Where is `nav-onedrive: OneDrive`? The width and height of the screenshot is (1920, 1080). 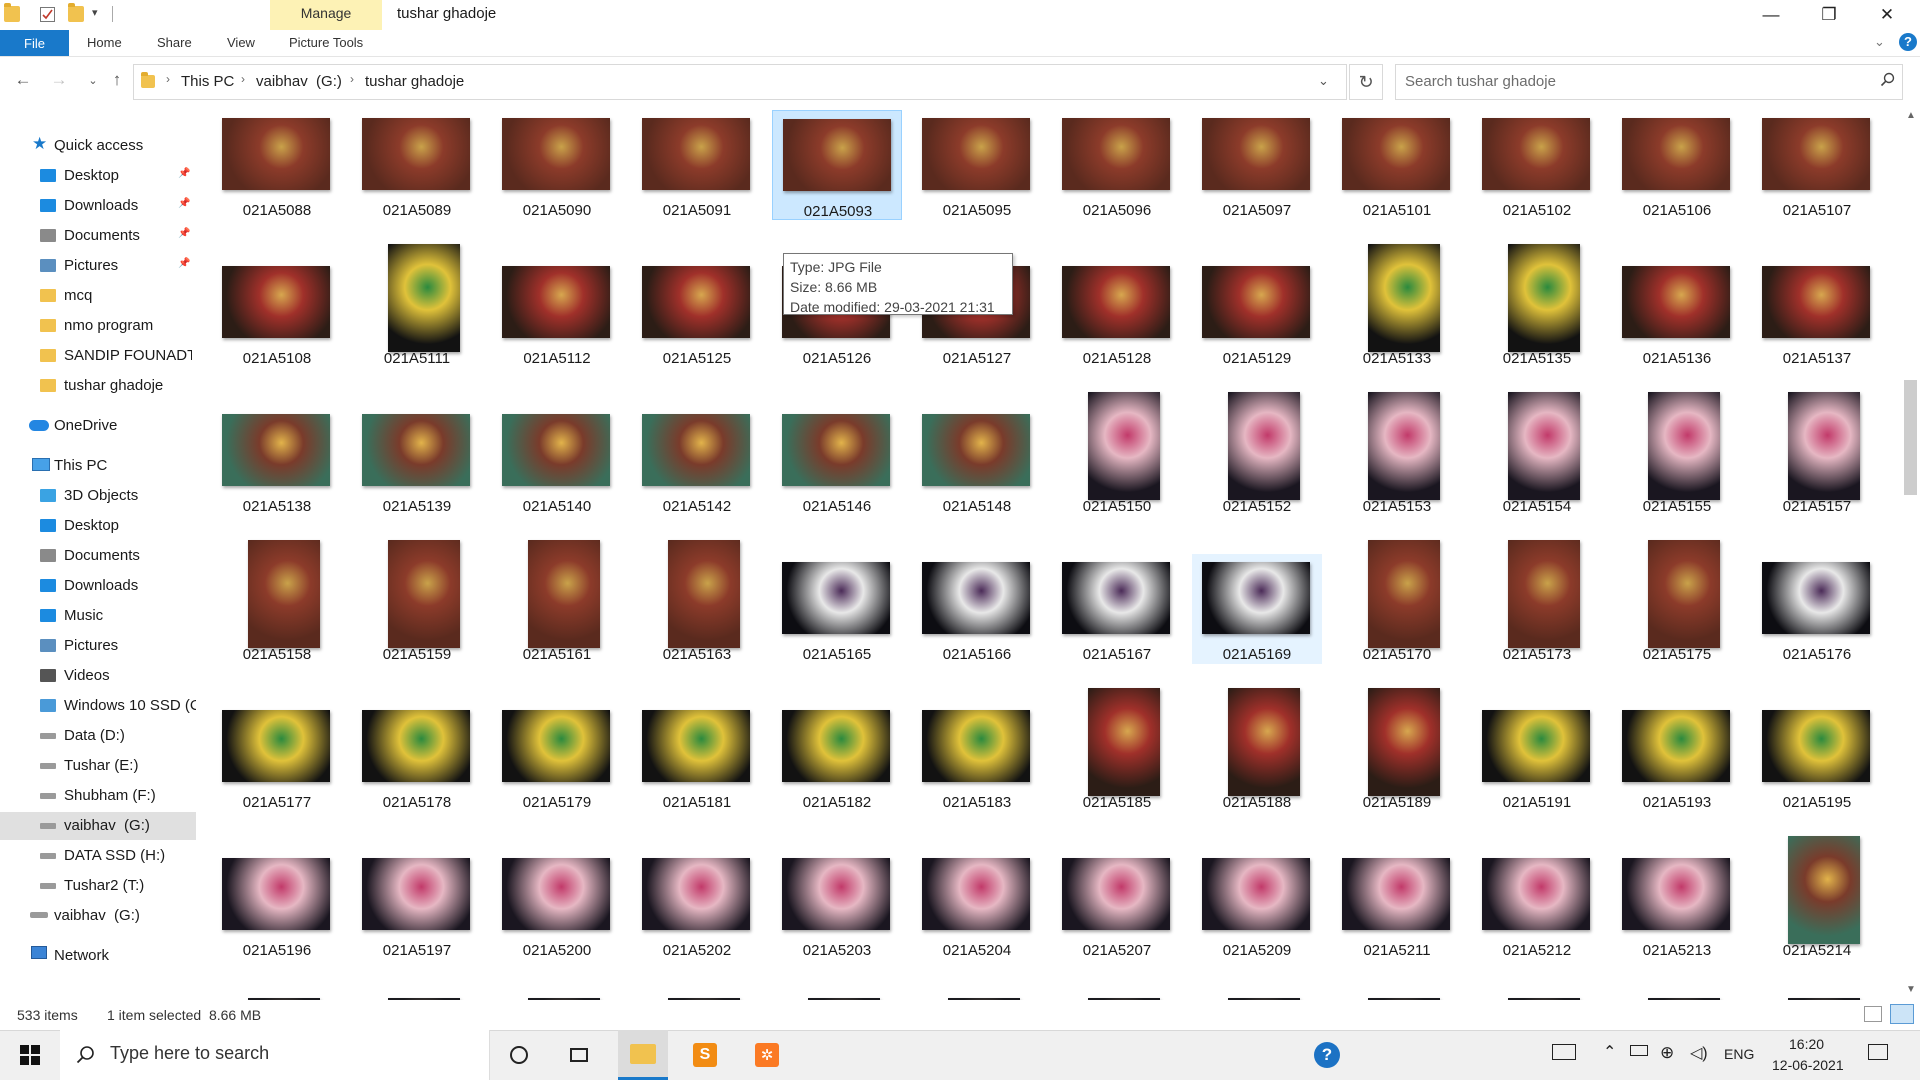
nav-onedrive: OneDrive is located at coordinates (98, 426).